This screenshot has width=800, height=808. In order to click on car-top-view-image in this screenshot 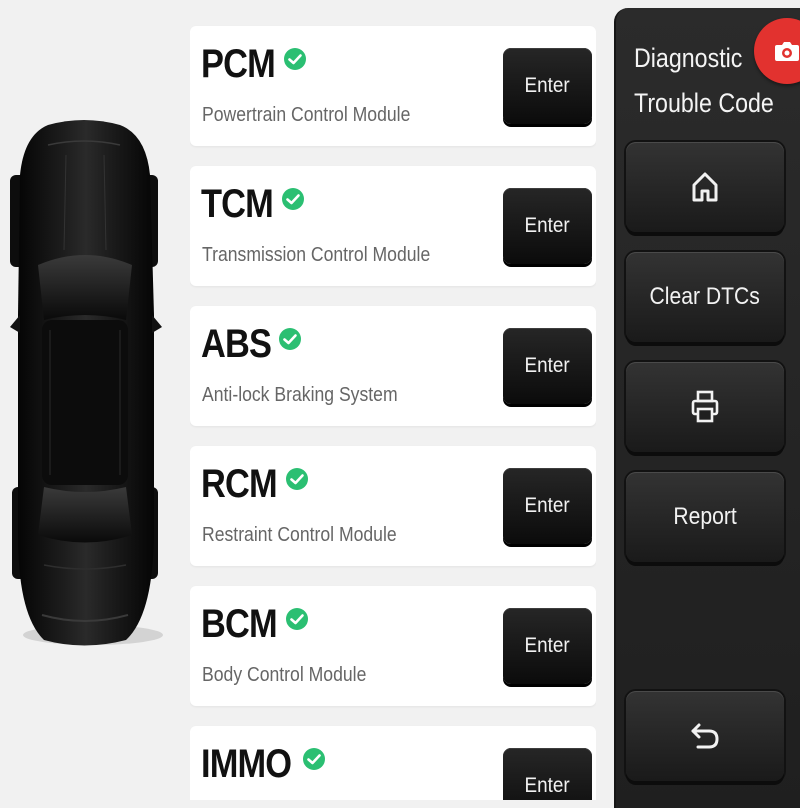, I will do `click(86, 383)`.